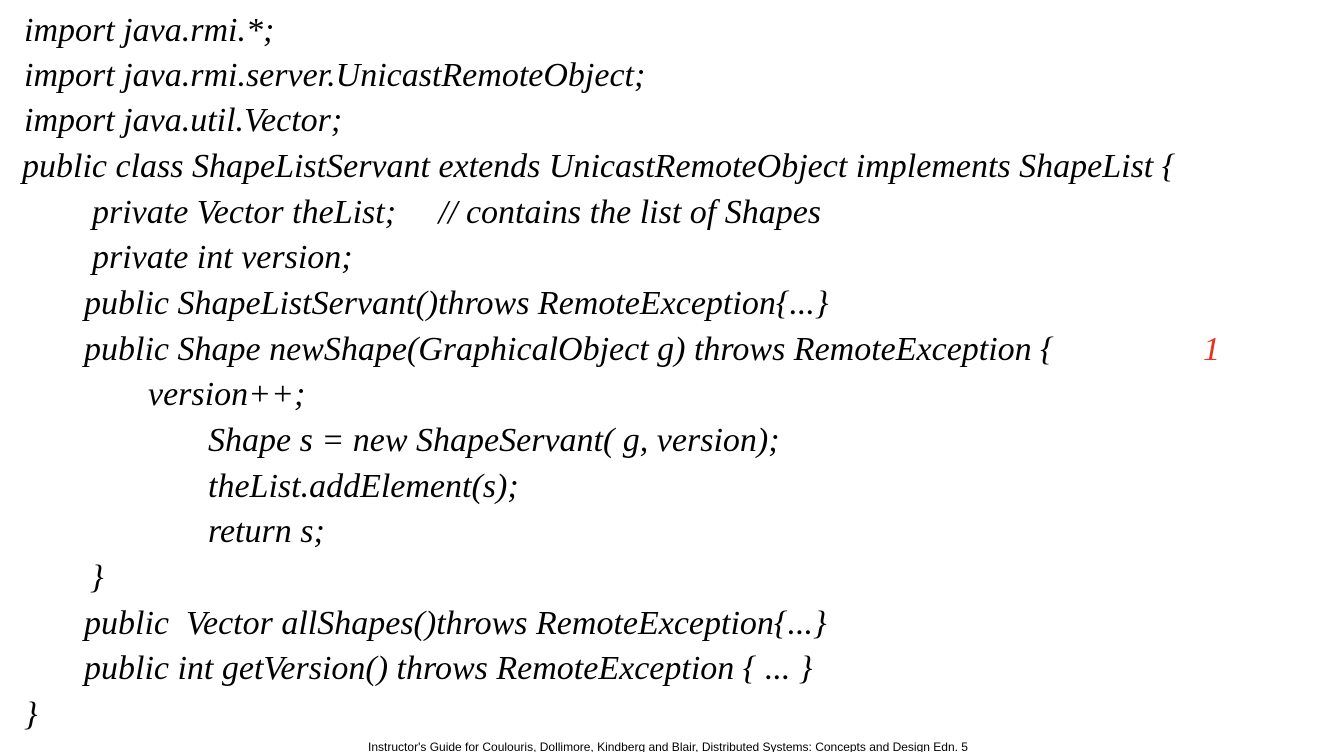 The height and width of the screenshot is (752, 1336). I want to click on code-line-import-vector: import java.util.Vector;, so click(183, 120).